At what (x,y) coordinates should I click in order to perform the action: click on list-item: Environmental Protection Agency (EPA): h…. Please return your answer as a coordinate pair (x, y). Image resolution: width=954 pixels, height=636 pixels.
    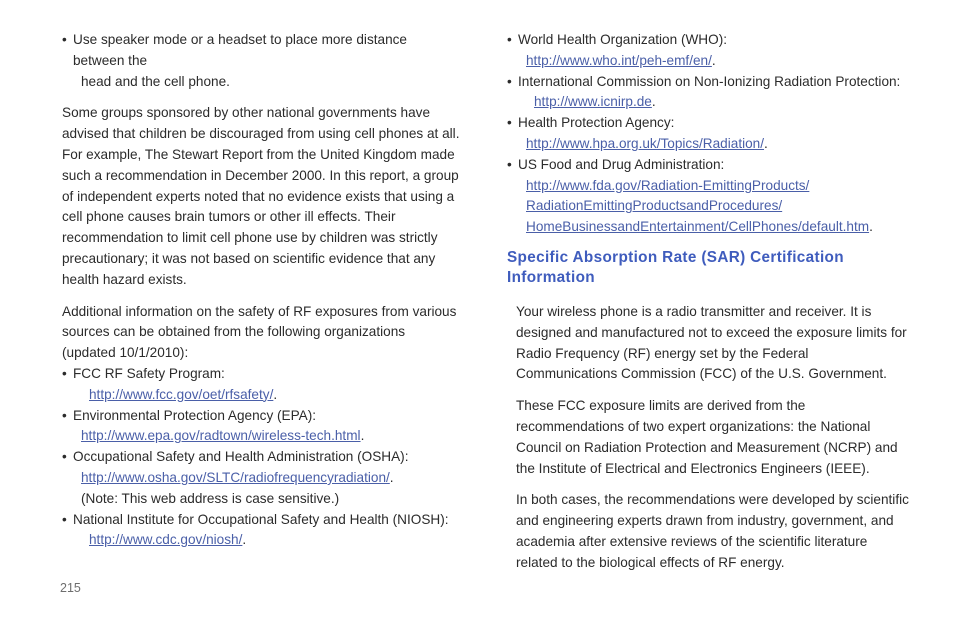
    Looking at the image, I should click on (262, 427).